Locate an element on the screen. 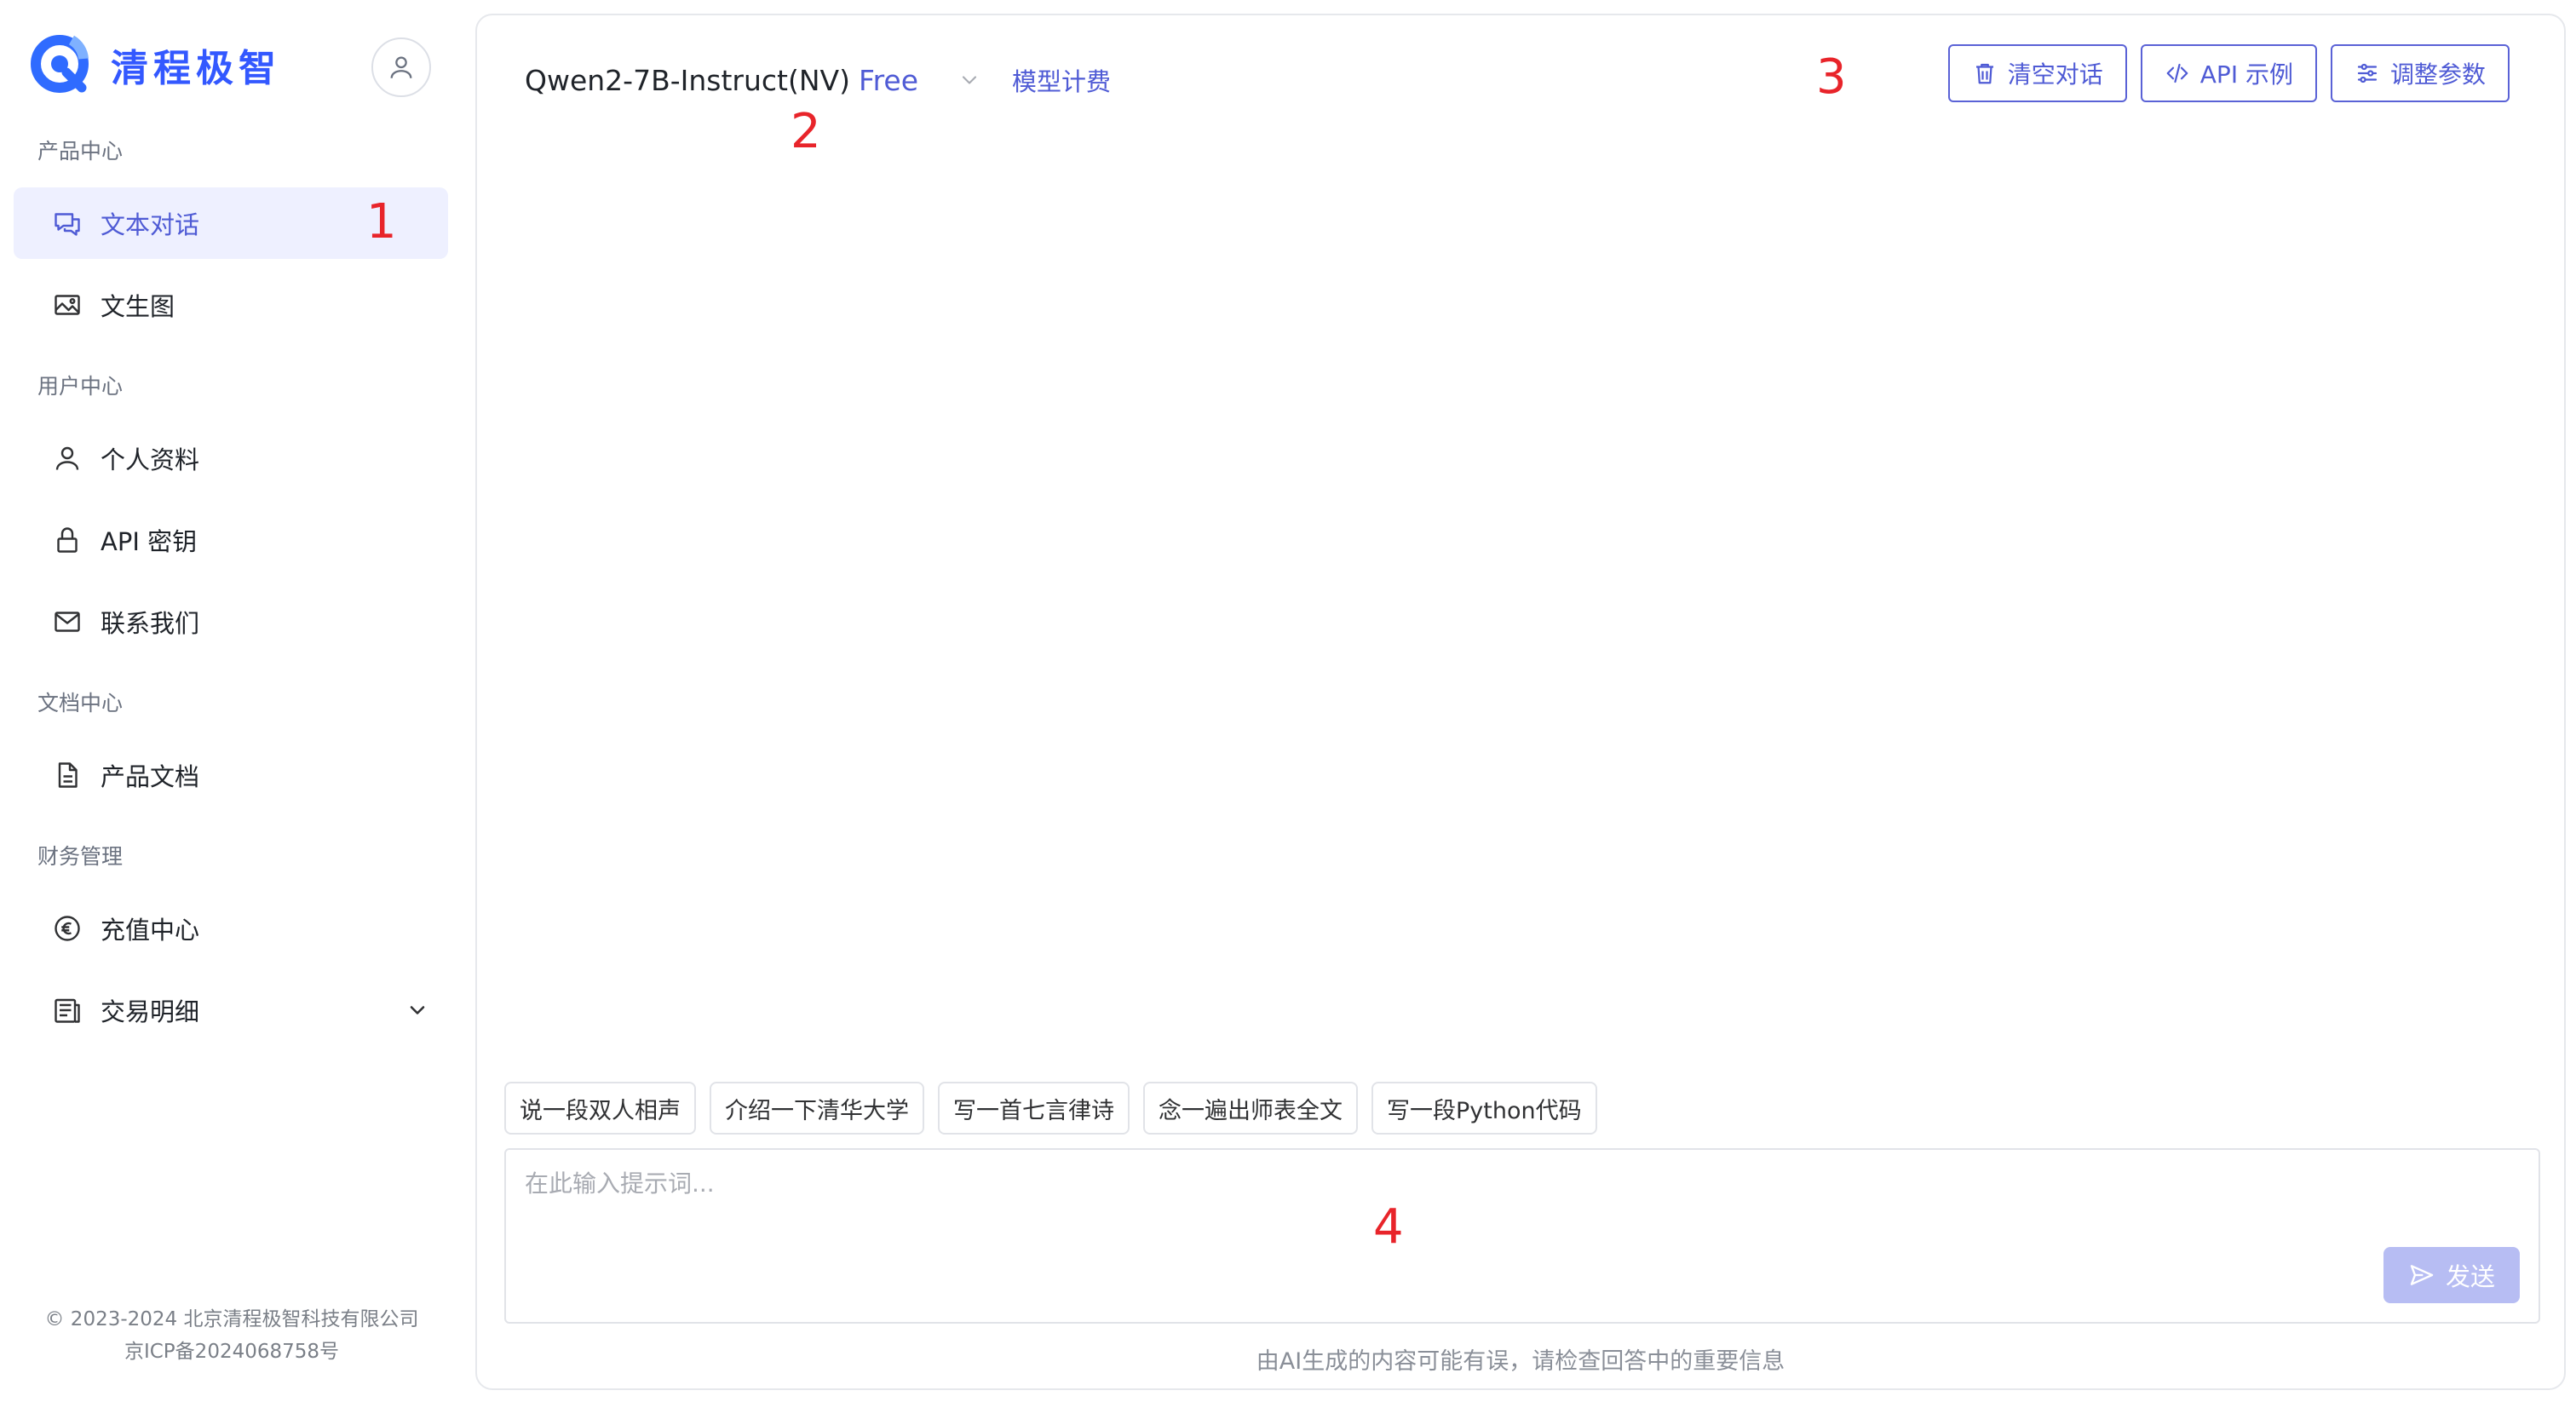  ai-disclaimer: 由AI生成的内容可能有误，请检查回答中的重要信息 is located at coordinates (1520, 1361).